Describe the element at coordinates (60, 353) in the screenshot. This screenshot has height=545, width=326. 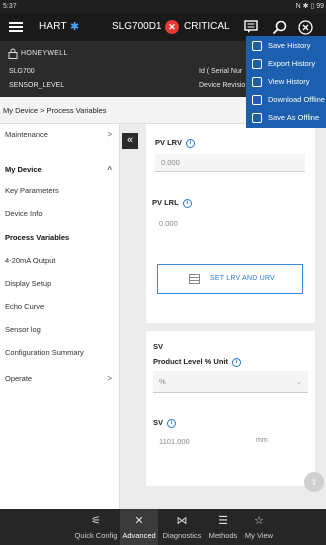
I see `sidebar-item-configuration-summary: Configuration Summary` at that location.